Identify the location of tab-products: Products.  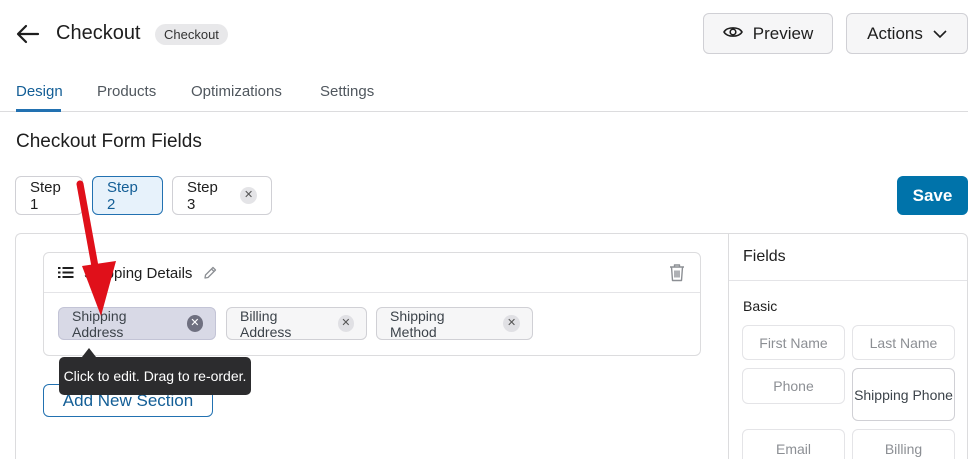
(126, 91).